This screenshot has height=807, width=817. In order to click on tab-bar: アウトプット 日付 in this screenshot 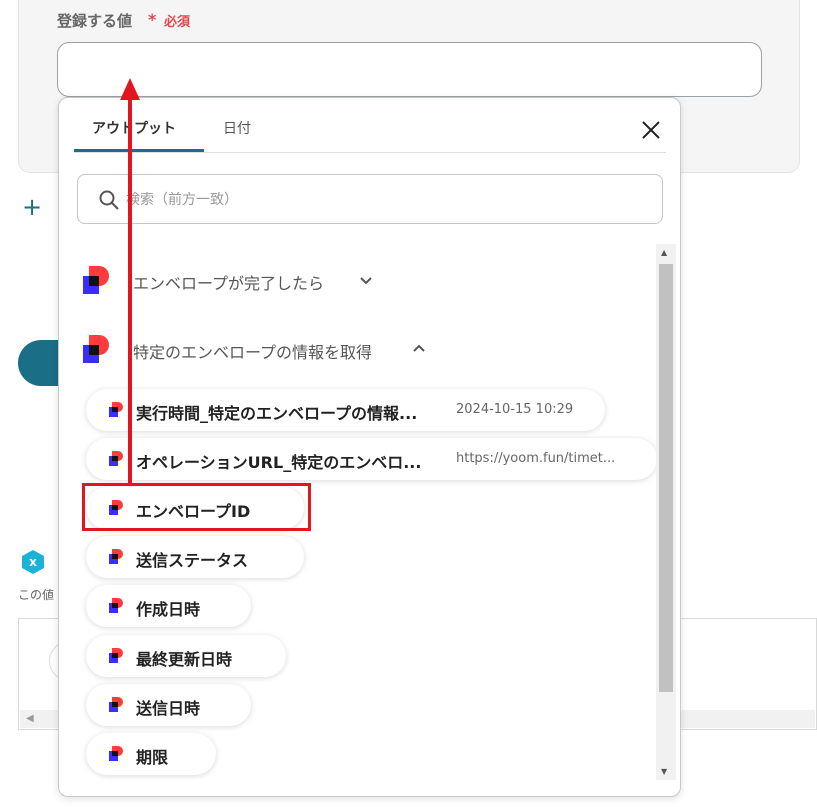, I will do `click(369, 126)`.